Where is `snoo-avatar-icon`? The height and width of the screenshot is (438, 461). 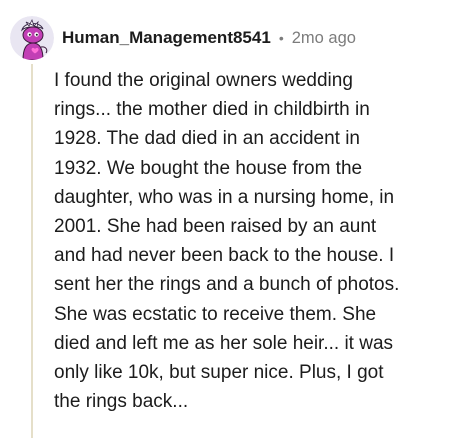
snoo-avatar-icon is located at coordinates (32, 38).